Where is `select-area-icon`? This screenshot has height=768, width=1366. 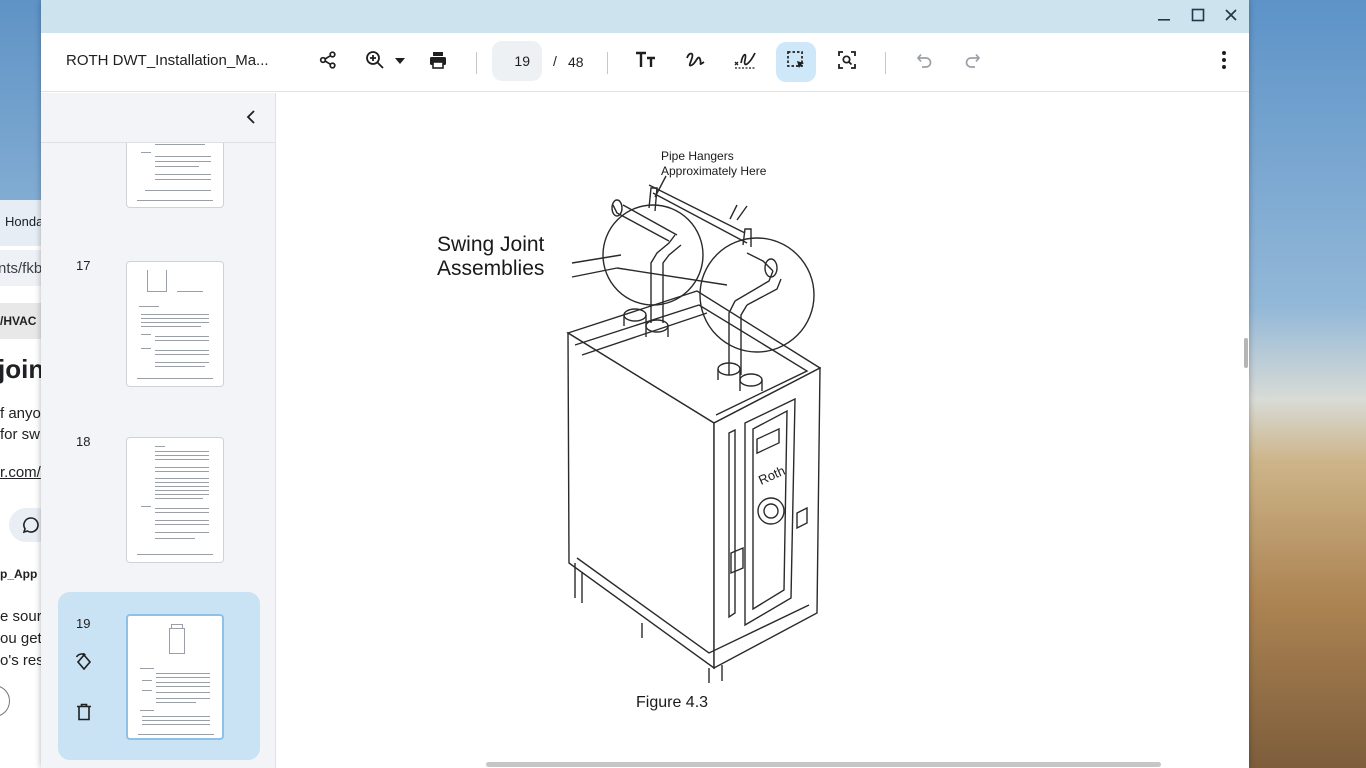 select-area-icon is located at coordinates (796, 62).